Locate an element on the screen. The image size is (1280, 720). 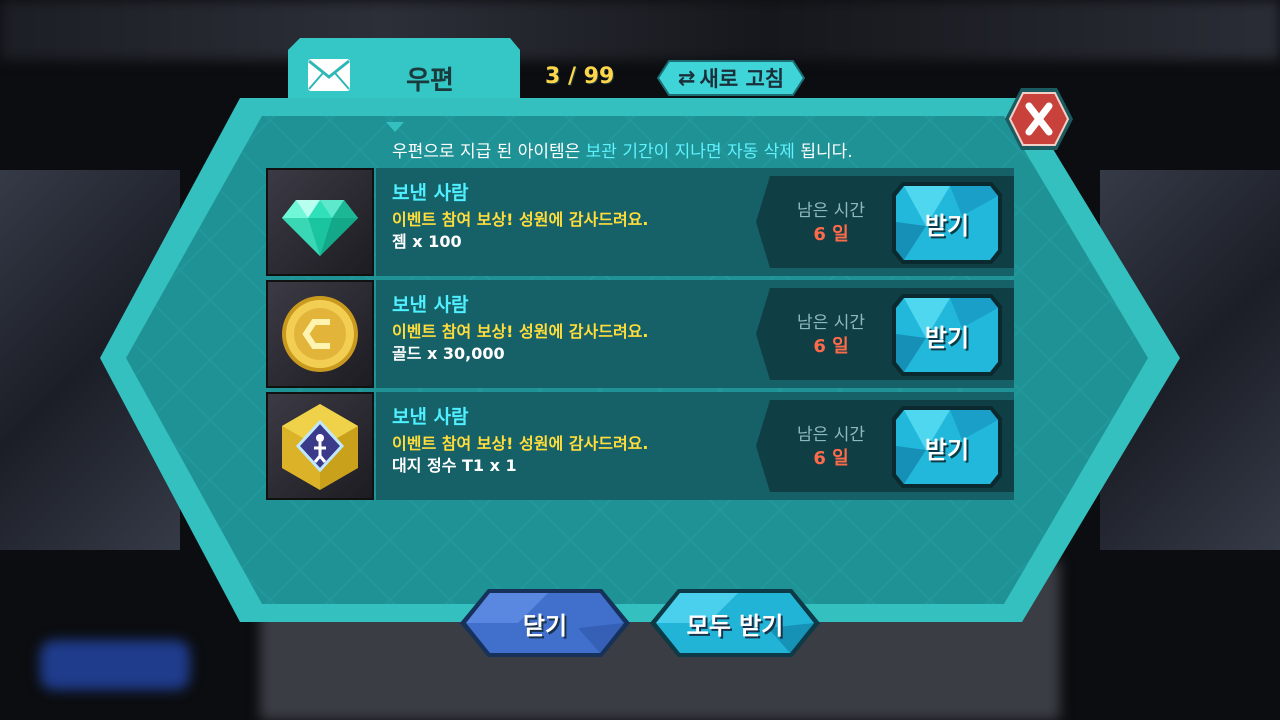
close-button: 닫기 is located at coordinates (545, 623).